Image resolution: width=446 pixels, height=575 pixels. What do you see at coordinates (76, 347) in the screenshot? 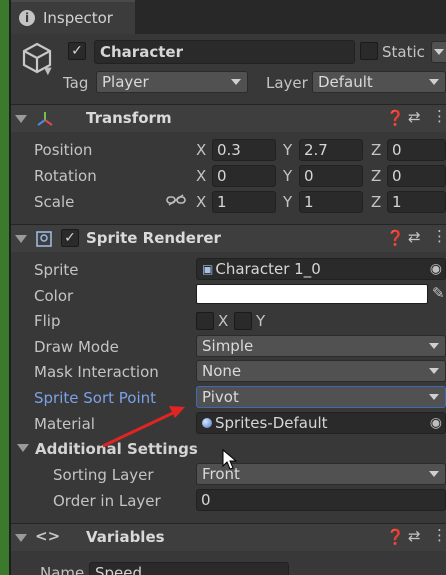
I see `draw-mode-label: Draw Mode` at bounding box center [76, 347].